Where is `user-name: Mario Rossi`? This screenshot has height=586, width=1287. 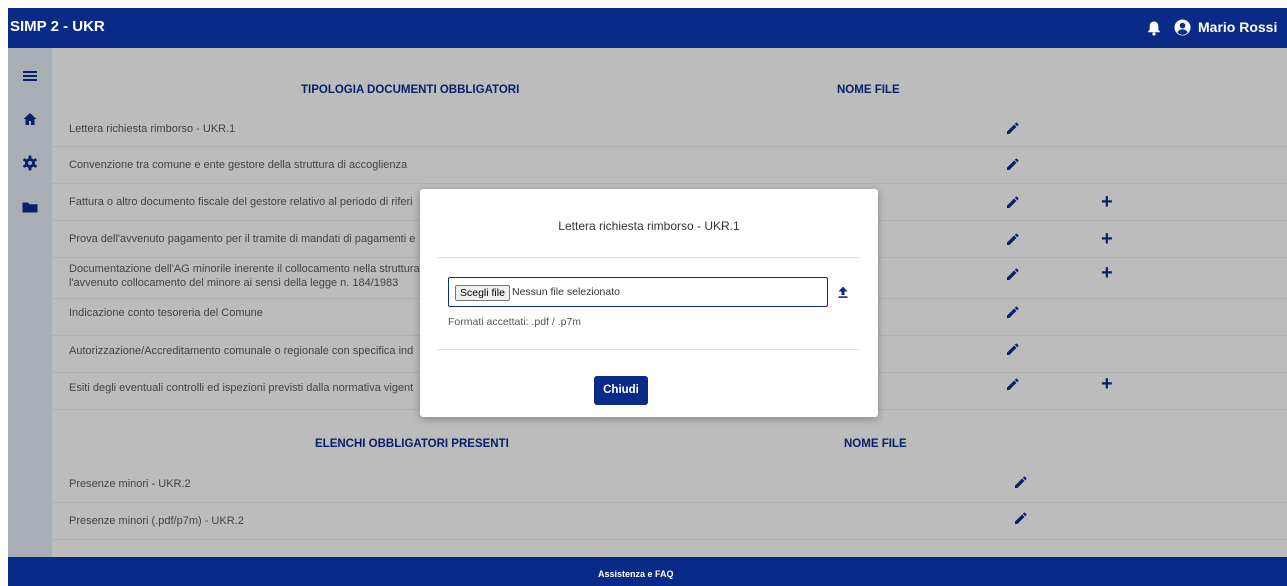 user-name: Mario Rossi is located at coordinates (1237, 27).